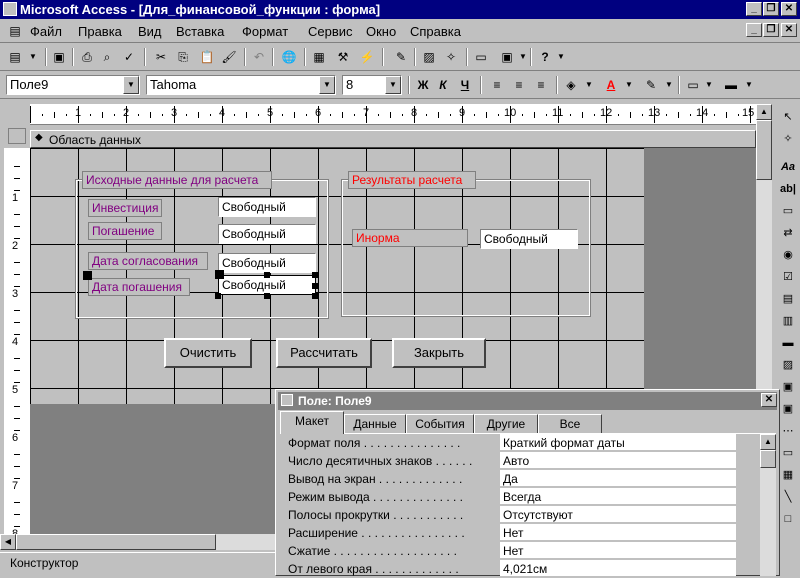  What do you see at coordinates (529, 239) in the screenshot?
I see `field-inorma: Свободный` at bounding box center [529, 239].